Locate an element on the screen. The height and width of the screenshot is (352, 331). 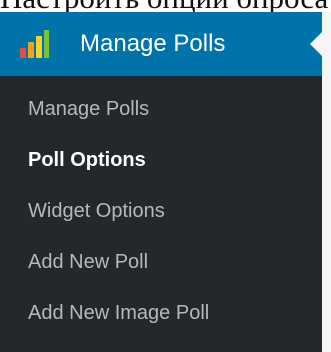
submenu-item-manage-polls: Manage Polls is located at coordinates (161, 109).